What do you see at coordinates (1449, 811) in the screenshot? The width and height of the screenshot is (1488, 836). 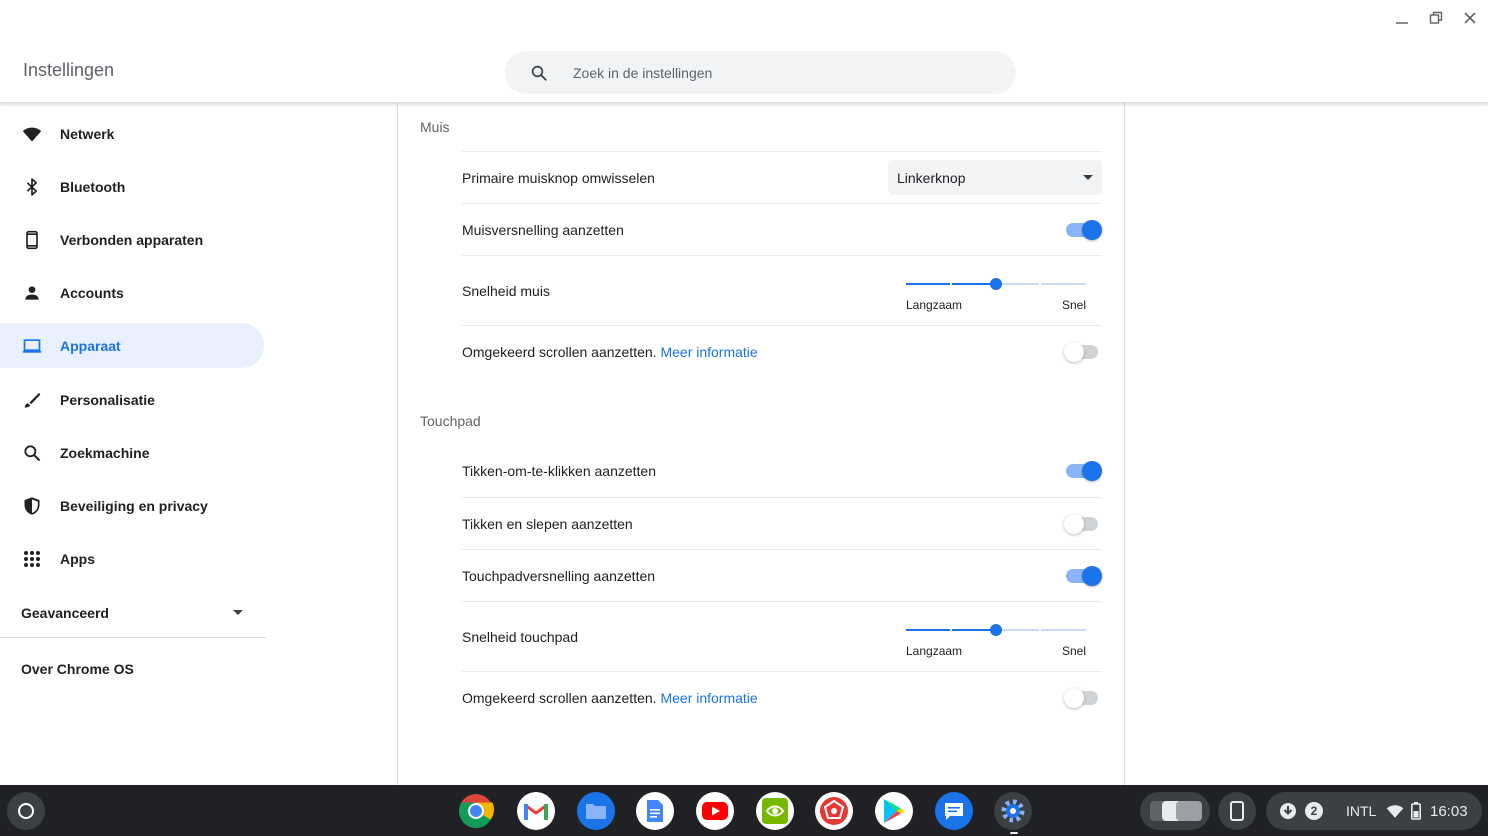 I see `clock: 16:03` at bounding box center [1449, 811].